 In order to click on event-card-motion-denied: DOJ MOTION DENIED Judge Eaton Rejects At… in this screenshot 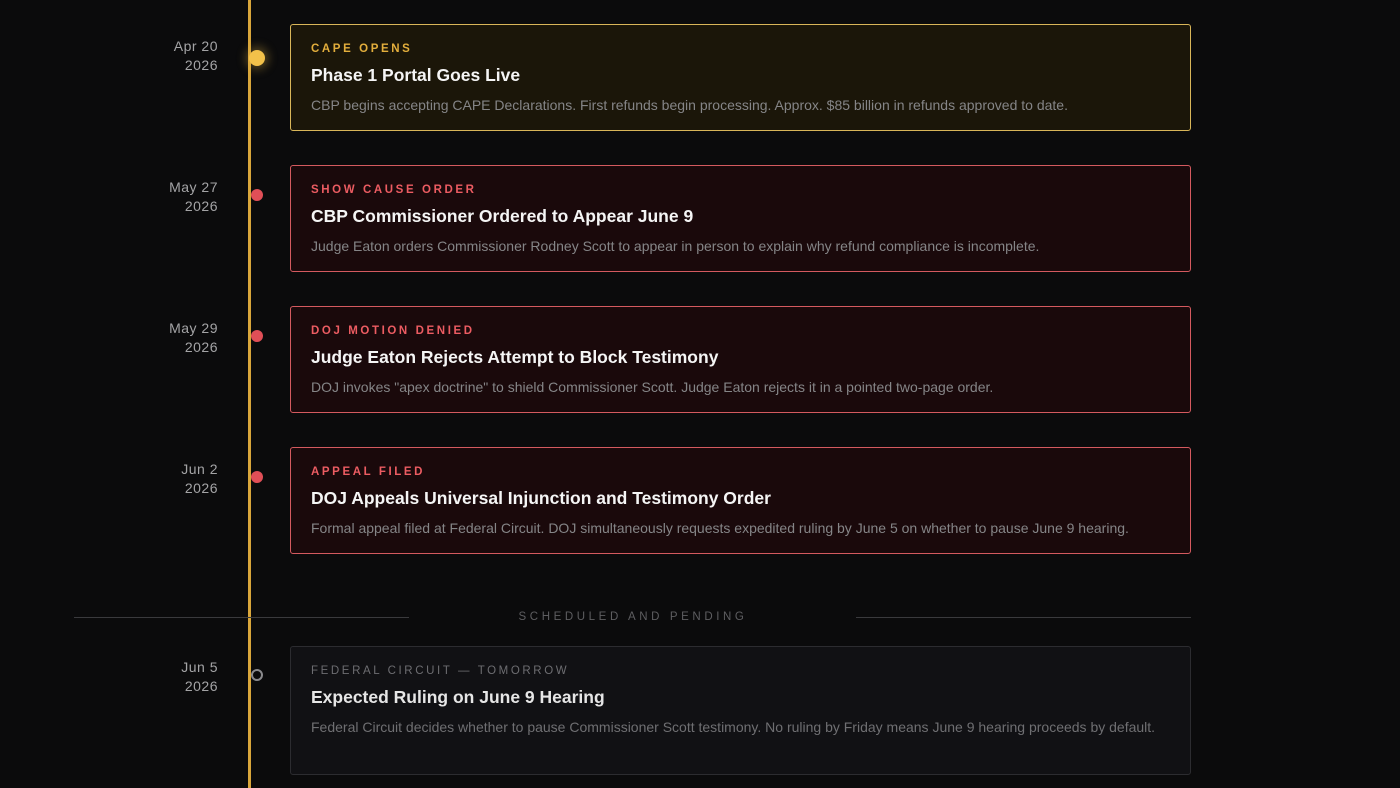, I will do `click(740, 359)`.